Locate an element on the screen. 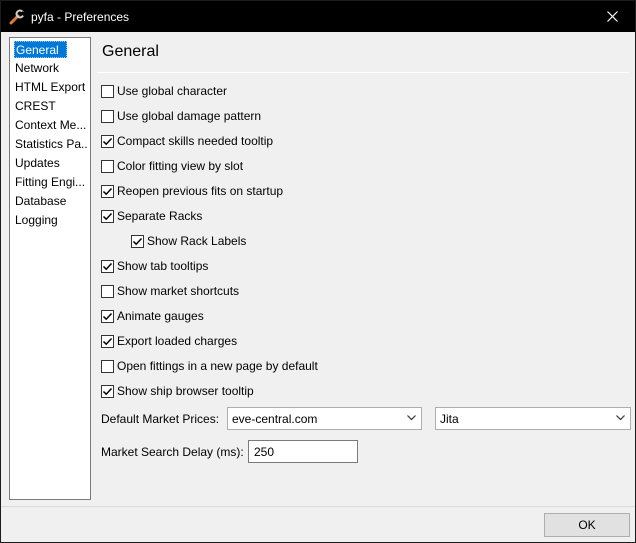 The image size is (636, 543). sidebar-item-updates: Updates is located at coordinates (51, 163).